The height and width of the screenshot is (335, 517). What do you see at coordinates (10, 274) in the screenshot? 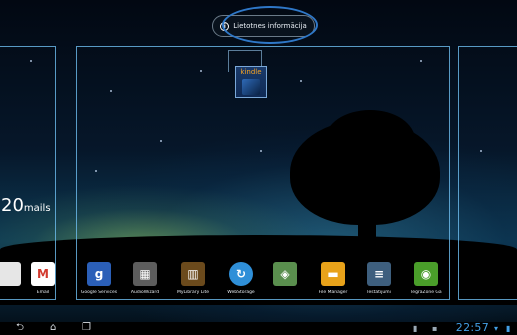
I see `partial-app-icon` at bounding box center [10, 274].